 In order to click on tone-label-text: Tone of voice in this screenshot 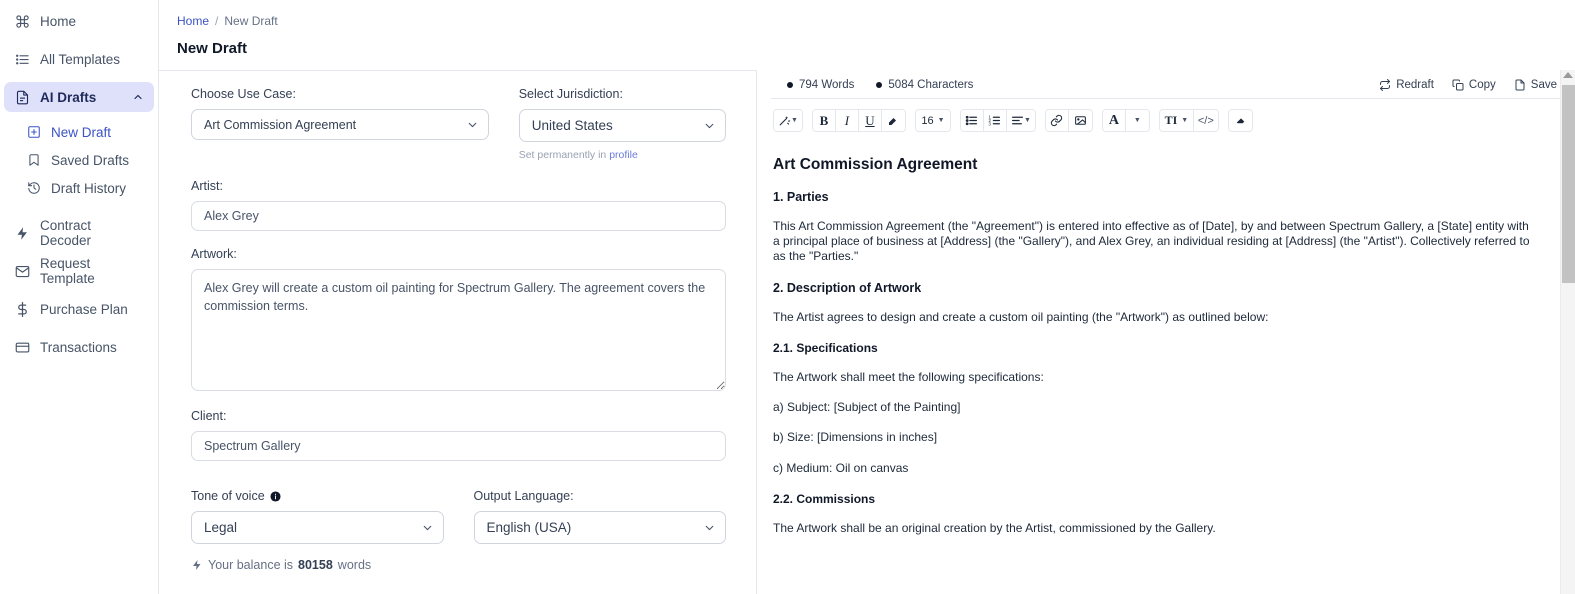, I will do `click(228, 496)`.